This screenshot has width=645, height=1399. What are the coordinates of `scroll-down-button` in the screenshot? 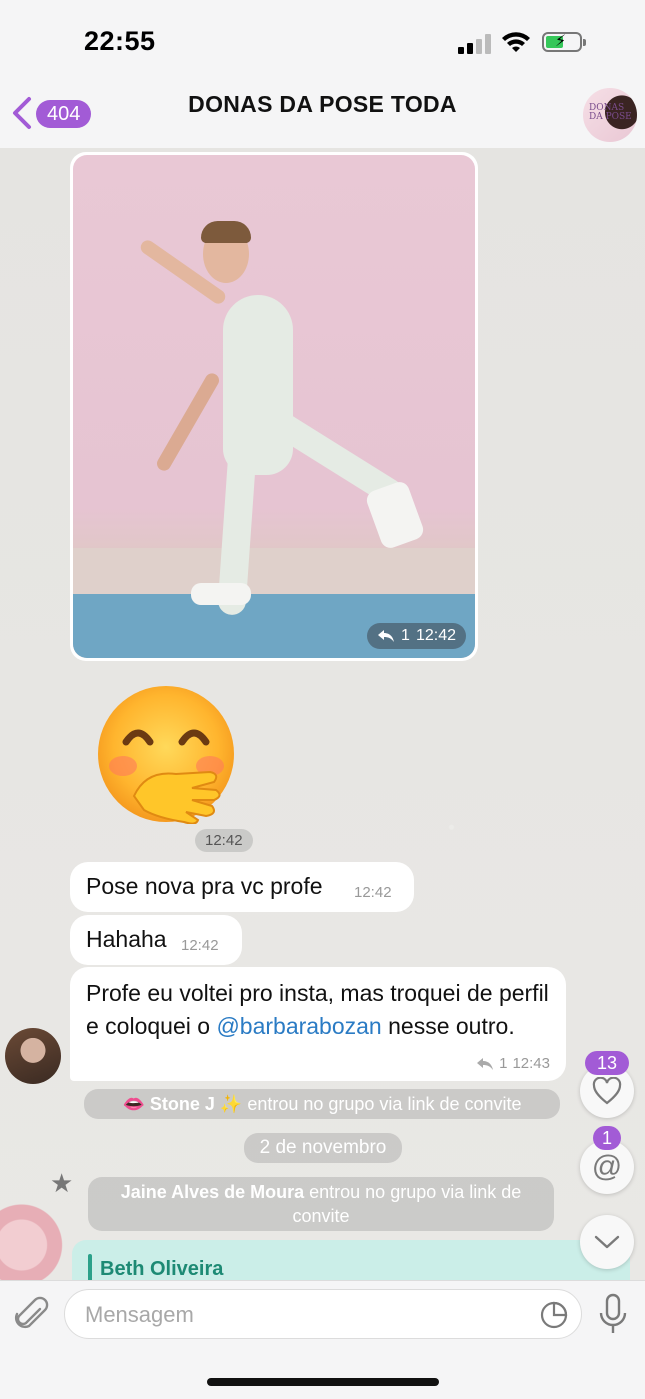 It's located at (607, 1242).